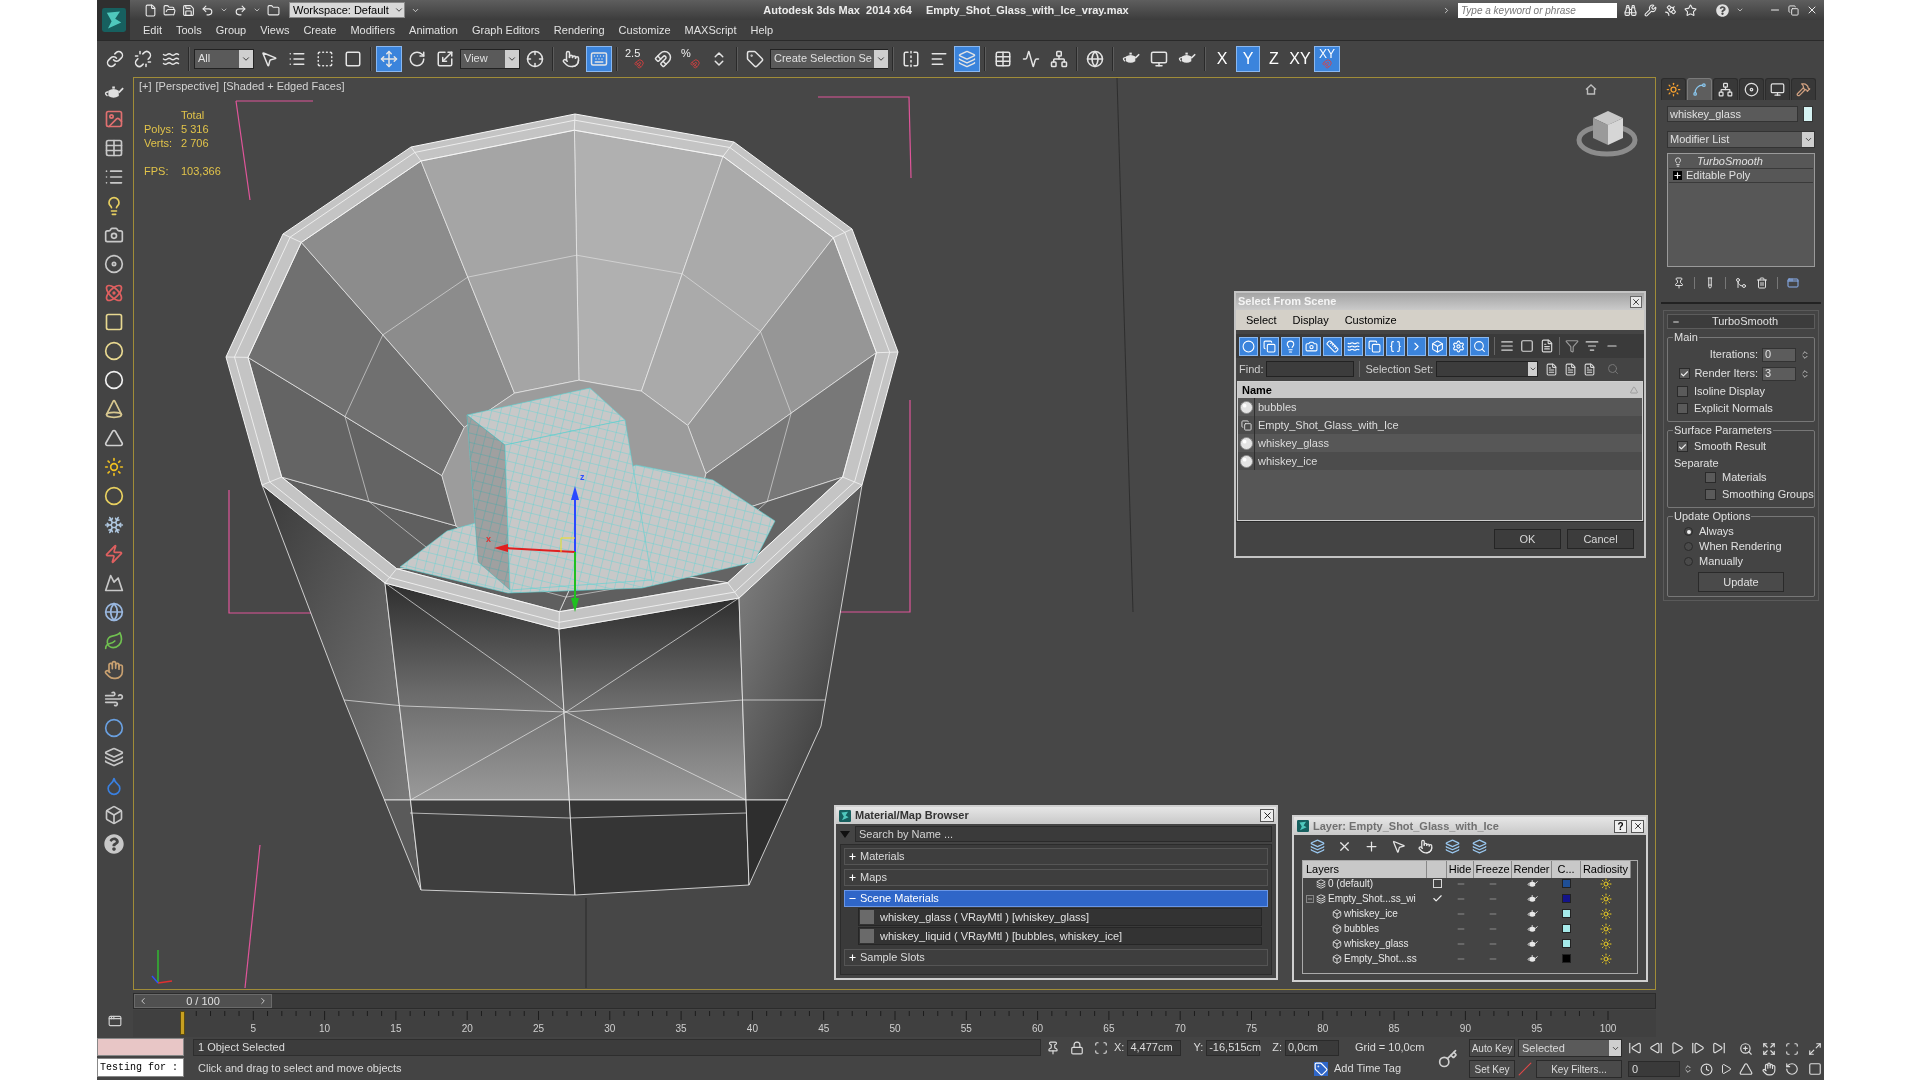 The width and height of the screenshot is (1920, 1080). I want to click on document-cursor-icon, so click(1571, 369).